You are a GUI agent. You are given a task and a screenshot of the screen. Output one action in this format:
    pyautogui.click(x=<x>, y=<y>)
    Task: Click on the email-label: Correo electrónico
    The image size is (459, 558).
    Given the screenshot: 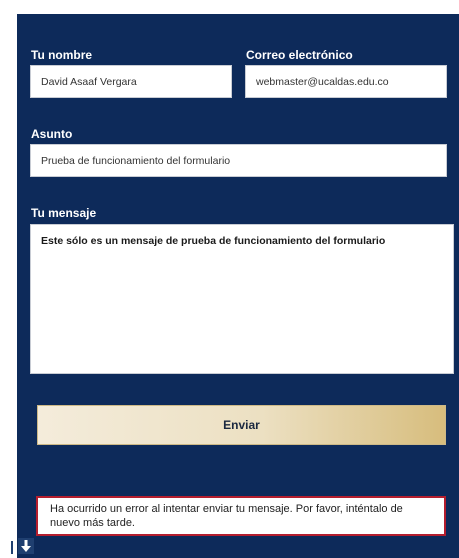 What is the action you would take?
    pyautogui.click(x=299, y=55)
    